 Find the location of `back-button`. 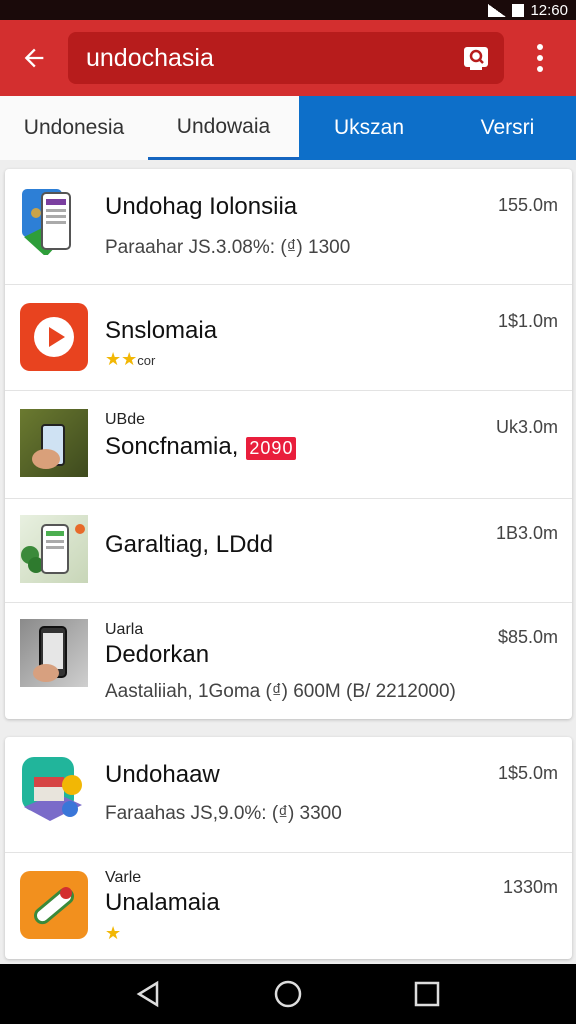

back-button is located at coordinates (34, 58).